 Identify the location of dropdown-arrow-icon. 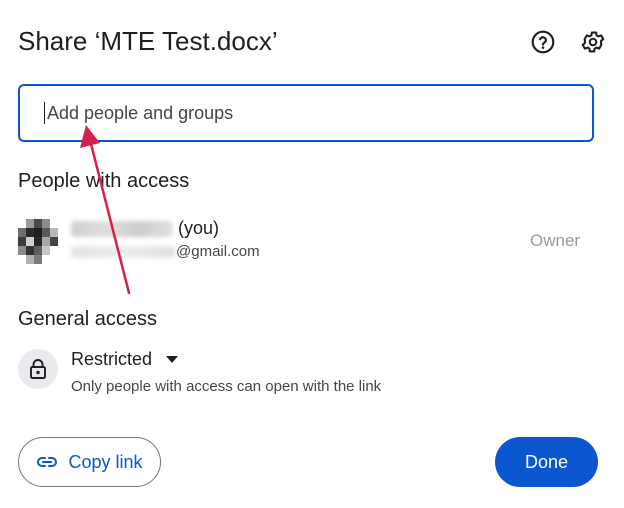
(172, 359).